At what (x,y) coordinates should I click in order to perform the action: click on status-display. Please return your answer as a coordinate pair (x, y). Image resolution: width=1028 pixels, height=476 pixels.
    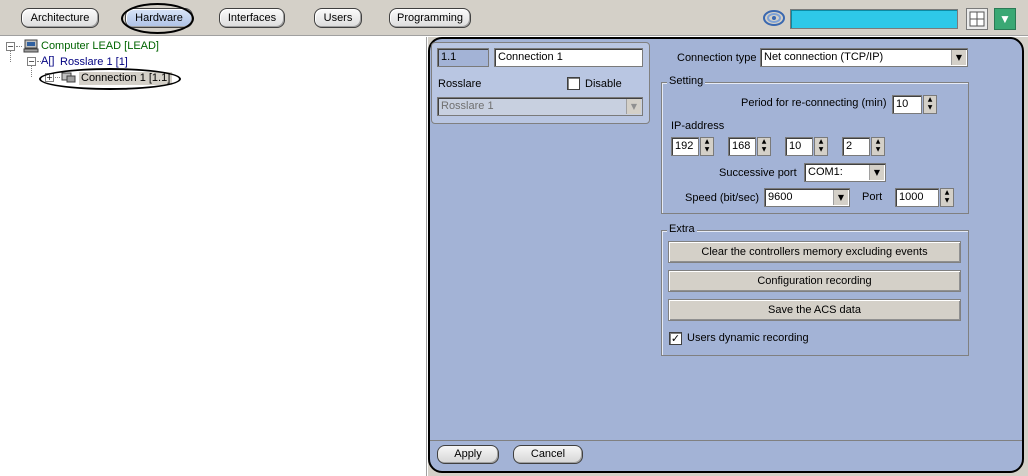
    Looking at the image, I should click on (874, 19).